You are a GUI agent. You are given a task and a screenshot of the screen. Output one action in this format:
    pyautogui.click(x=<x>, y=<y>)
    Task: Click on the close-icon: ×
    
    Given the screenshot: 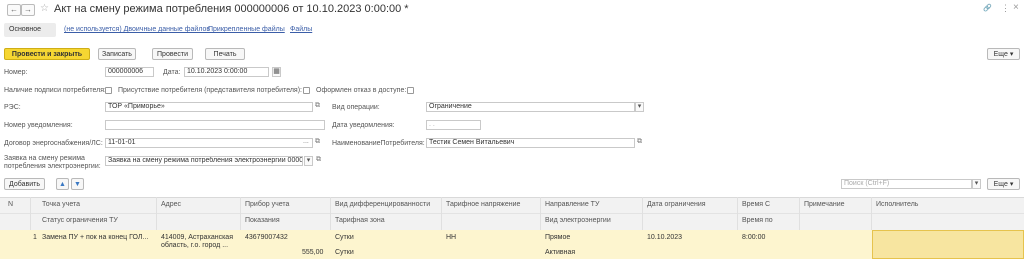 What is the action you would take?
    pyautogui.click(x=1016, y=7)
    